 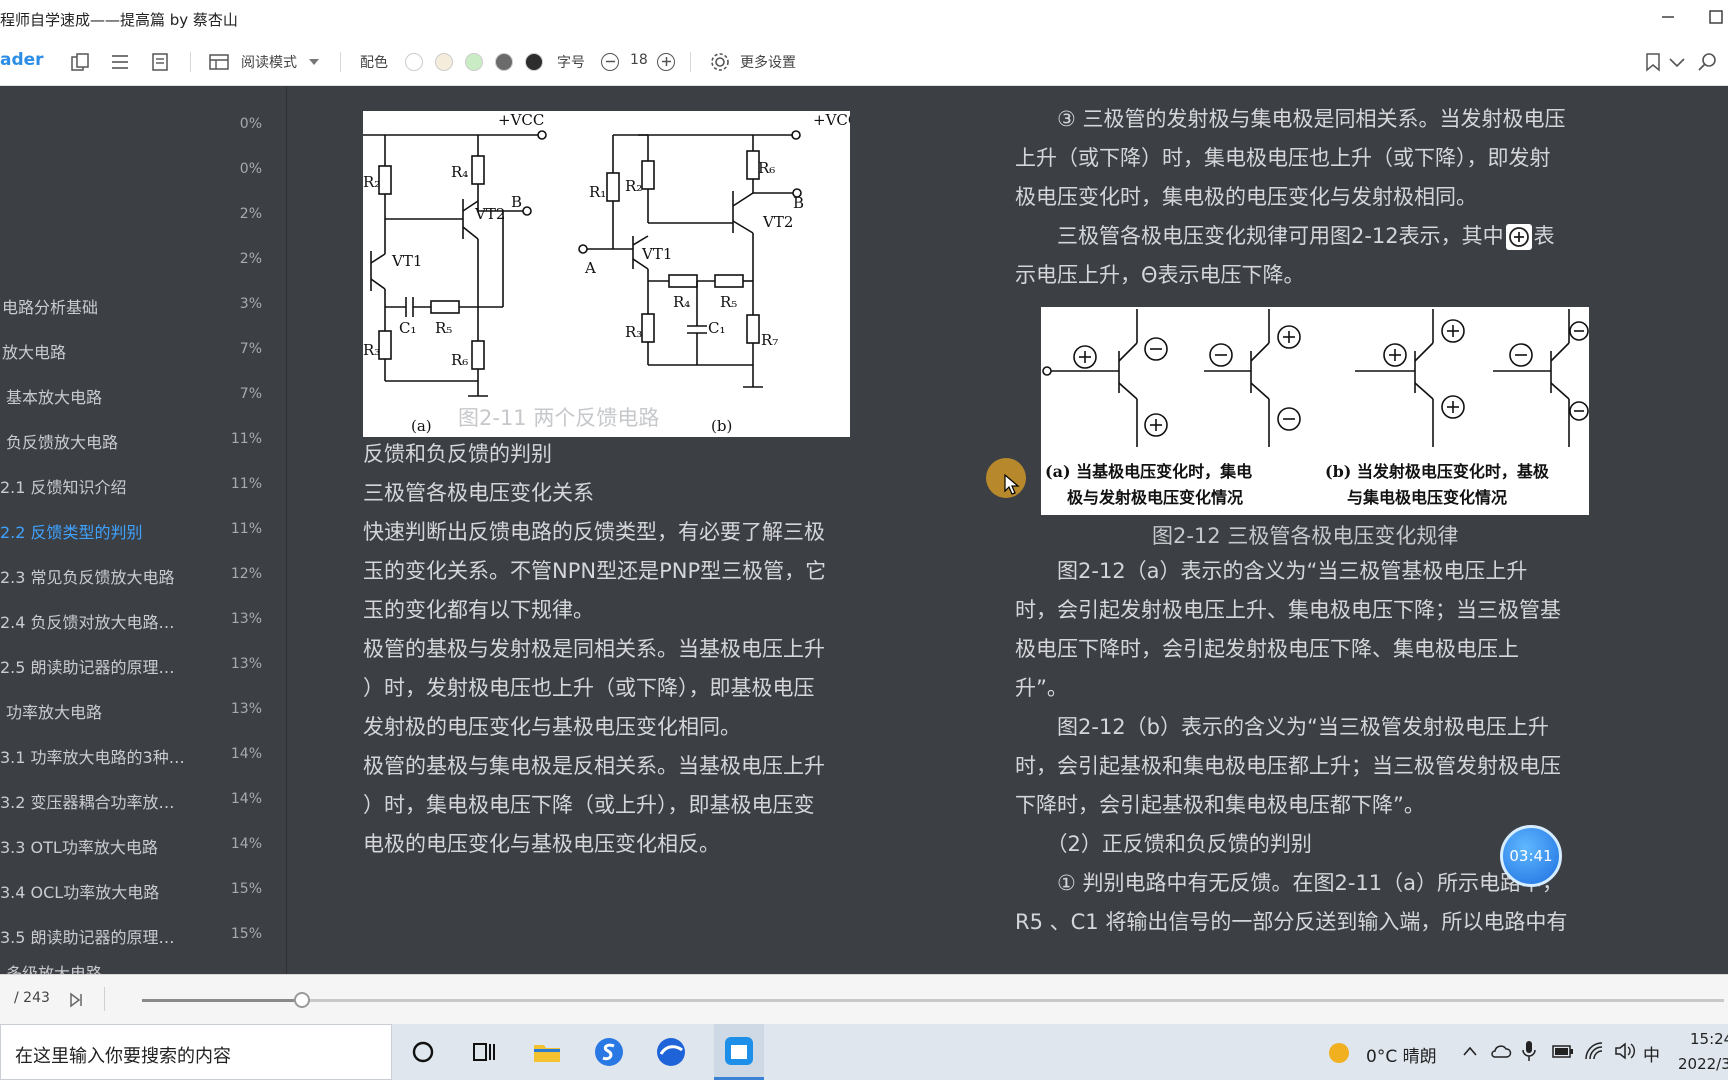 I want to click on taskbar-search-input: 在这里输入你要搜索的内容, so click(x=196, y=1052).